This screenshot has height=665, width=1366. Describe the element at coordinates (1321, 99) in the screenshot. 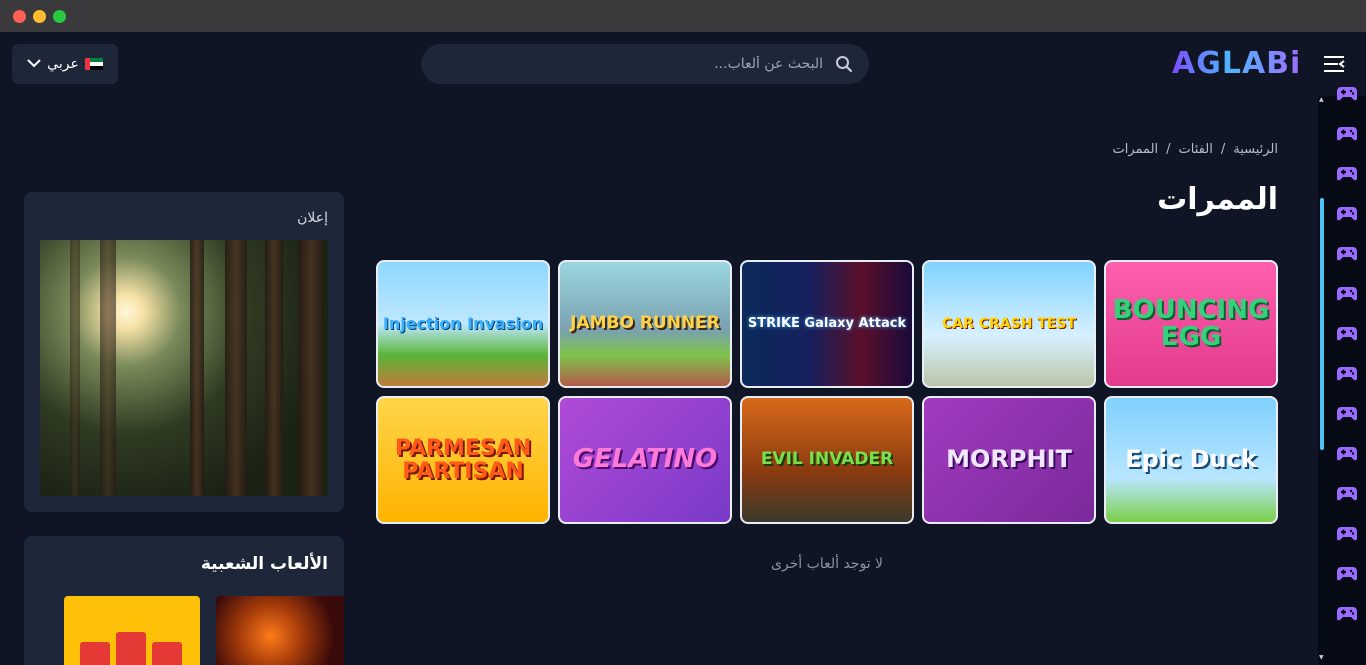

I see `scroll-up-icon: ▲` at that location.